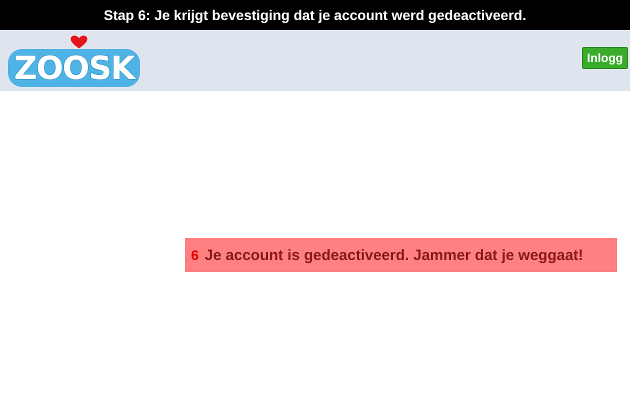 The width and height of the screenshot is (630, 400). What do you see at coordinates (74, 67) in the screenshot?
I see `logo-text: ZOOSK` at bounding box center [74, 67].